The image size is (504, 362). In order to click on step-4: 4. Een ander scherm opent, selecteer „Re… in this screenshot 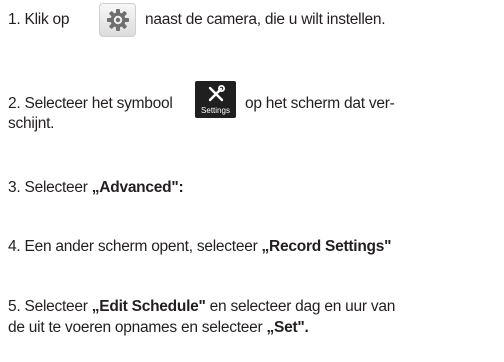, I will do `click(199, 247)`.